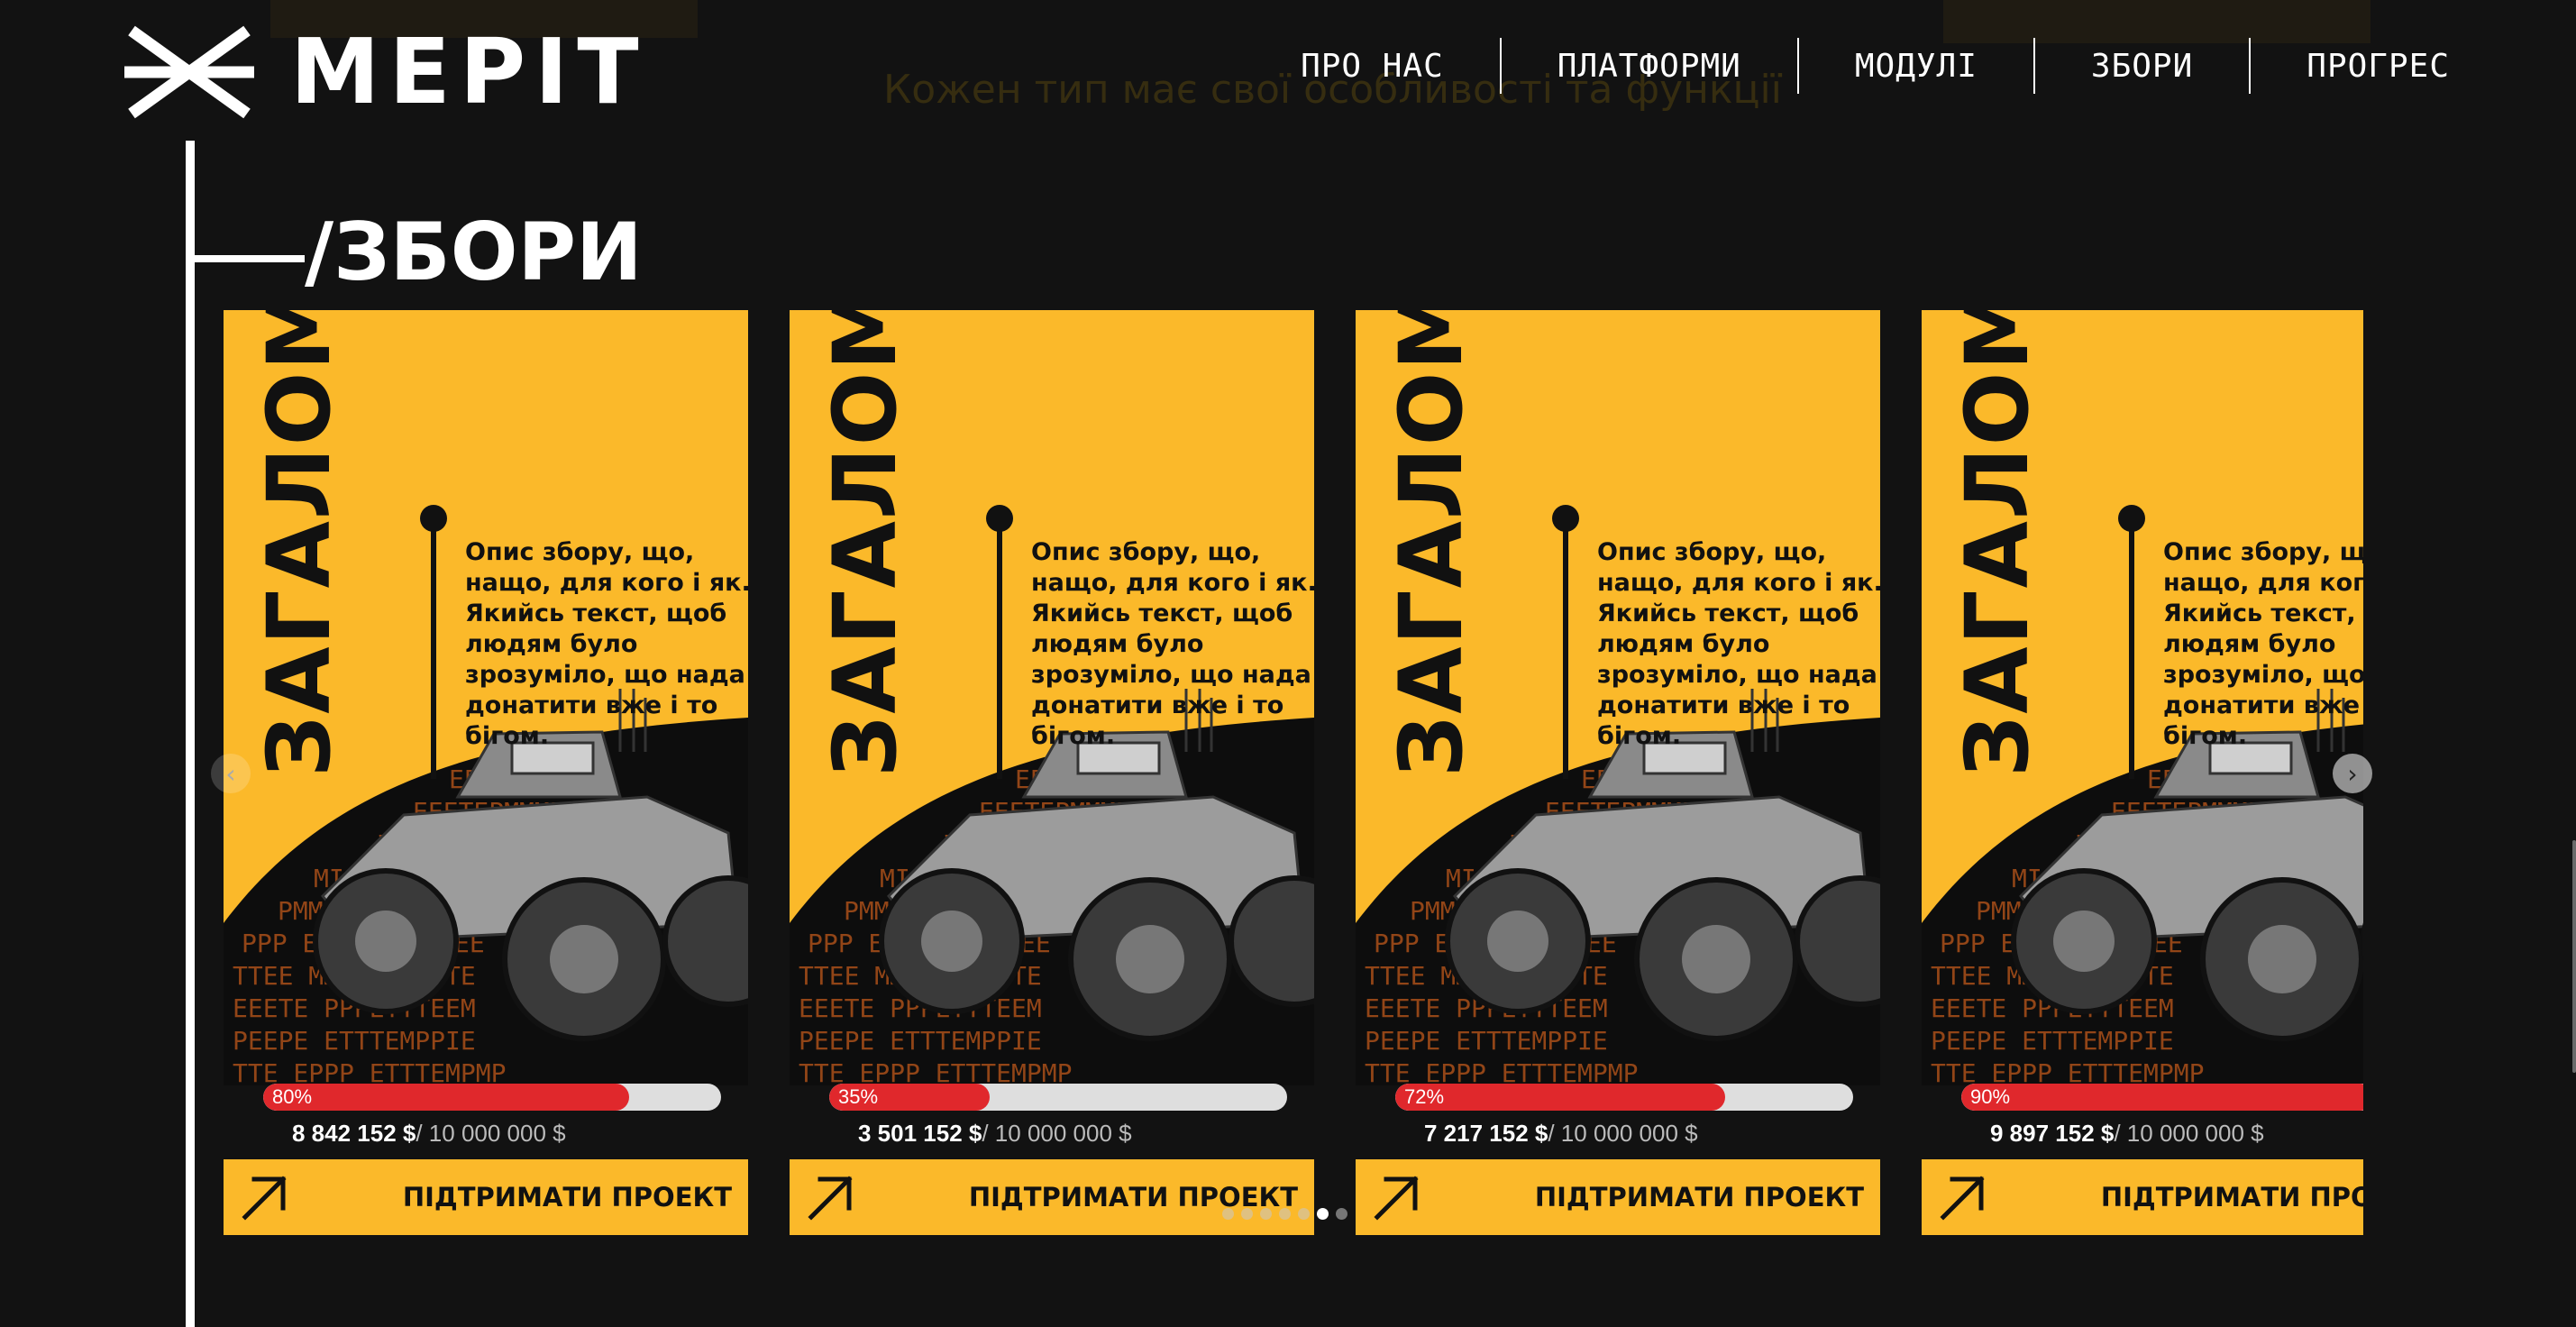 Image resolution: width=2576 pixels, height=1327 pixels. I want to click on section-horizontal-line, so click(245, 258).